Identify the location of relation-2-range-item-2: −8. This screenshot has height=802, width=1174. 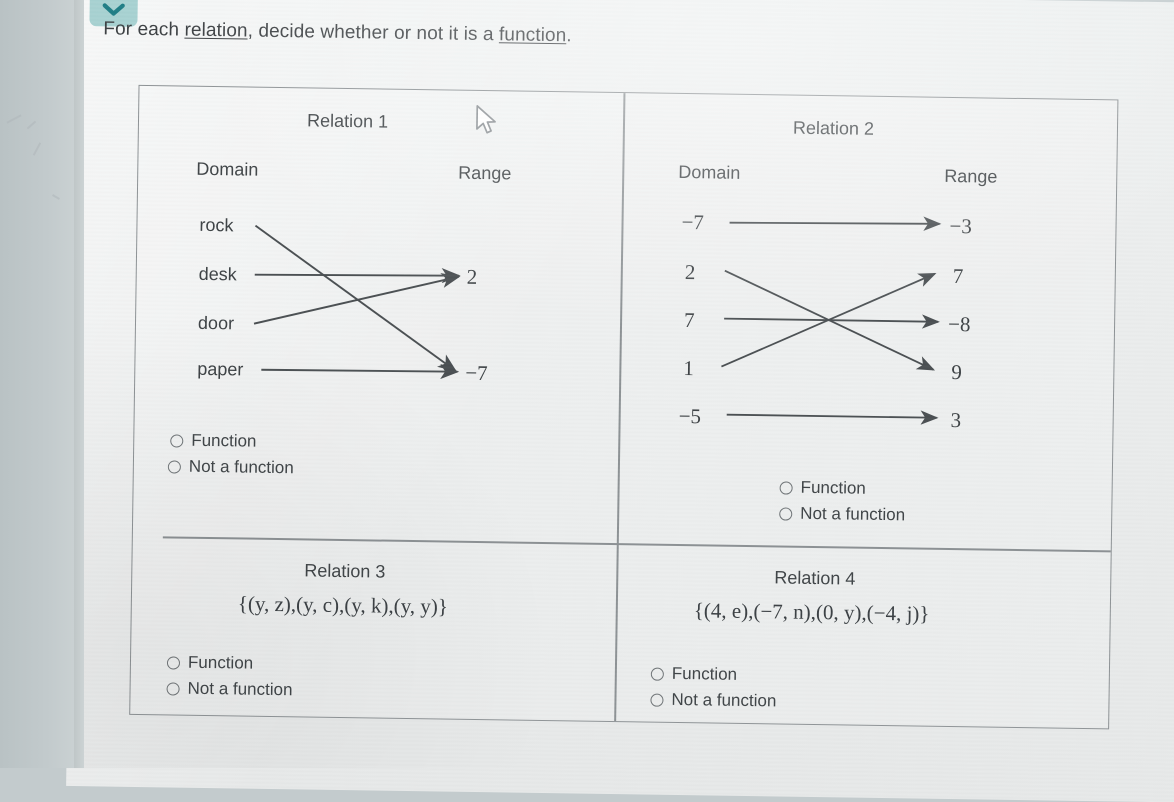
(959, 324).